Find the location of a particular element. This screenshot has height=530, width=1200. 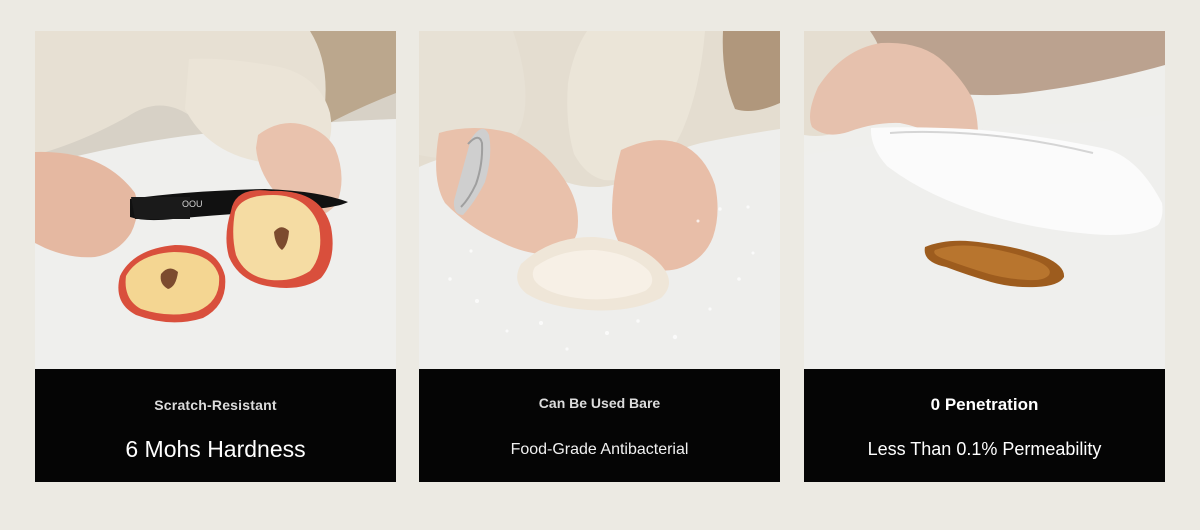

feature-subtitle: Food-Grade Antibacterial is located at coordinates (599, 449).